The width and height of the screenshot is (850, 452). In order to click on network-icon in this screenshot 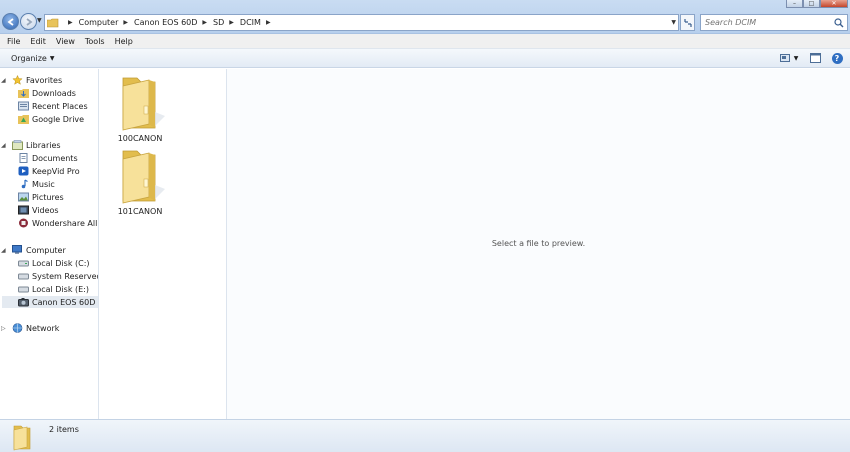, I will do `click(17, 328)`.